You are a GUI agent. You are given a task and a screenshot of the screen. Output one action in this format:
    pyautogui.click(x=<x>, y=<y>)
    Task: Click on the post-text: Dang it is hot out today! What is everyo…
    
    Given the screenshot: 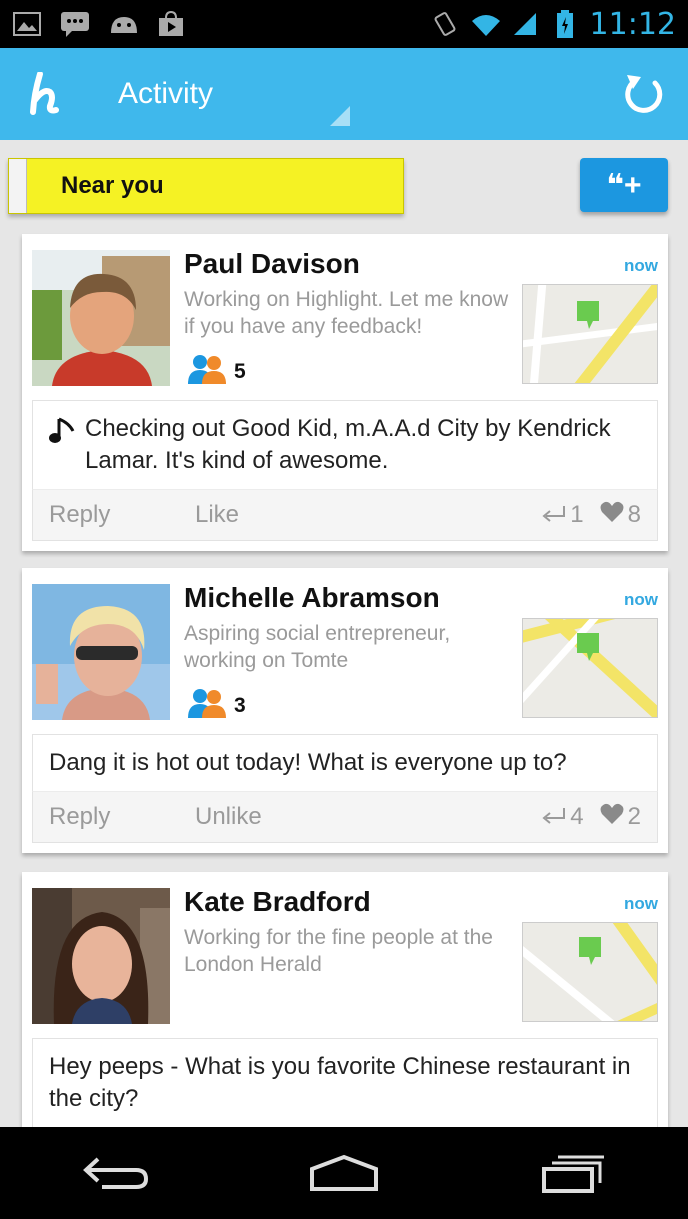 What is the action you would take?
    pyautogui.click(x=308, y=762)
    